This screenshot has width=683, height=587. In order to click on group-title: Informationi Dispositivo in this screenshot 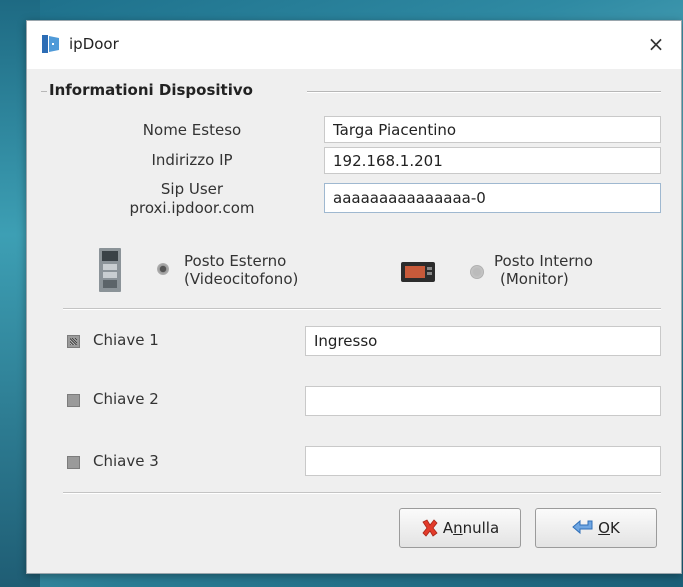, I will do `click(151, 90)`.